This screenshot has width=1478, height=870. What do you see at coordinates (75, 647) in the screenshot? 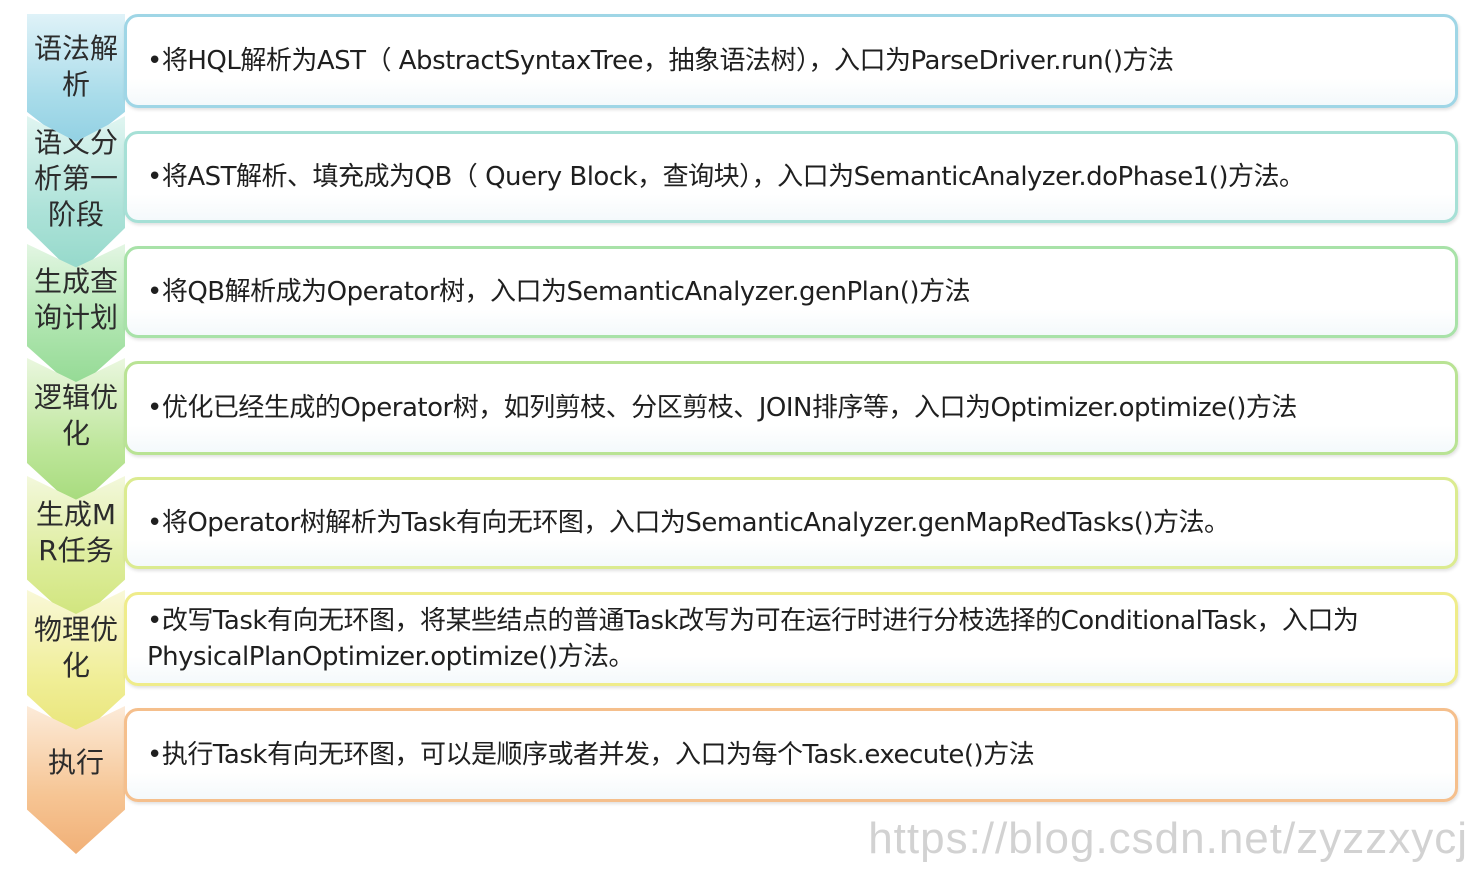
I see `step-6-label: 物理优化` at bounding box center [75, 647].